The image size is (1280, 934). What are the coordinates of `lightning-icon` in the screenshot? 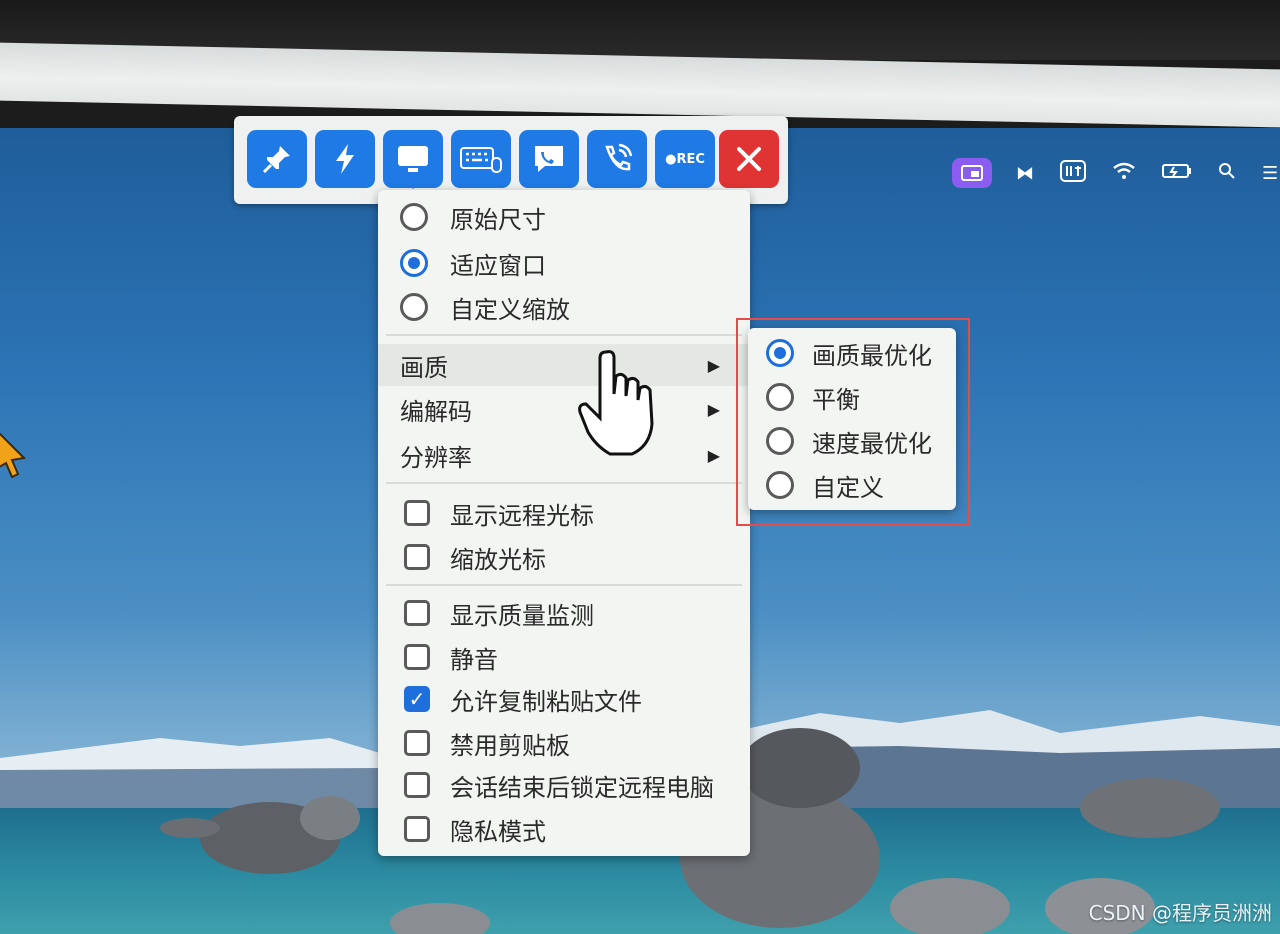 It's located at (345, 159).